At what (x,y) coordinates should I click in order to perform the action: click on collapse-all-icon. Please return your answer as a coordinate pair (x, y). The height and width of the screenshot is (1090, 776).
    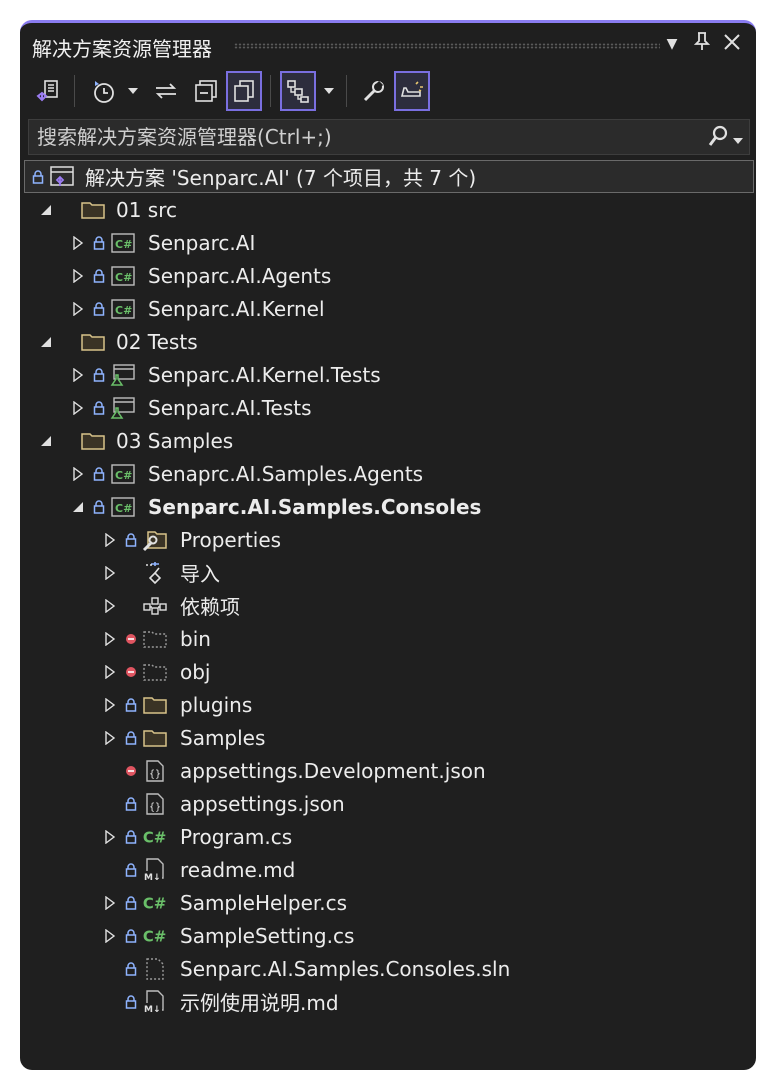
    Looking at the image, I should click on (206, 91).